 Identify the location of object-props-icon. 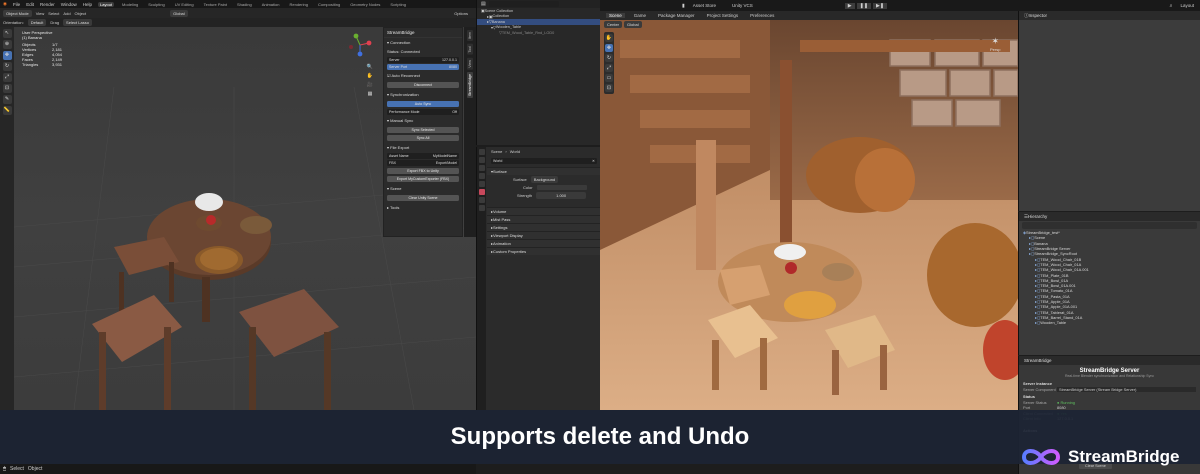
(481, 200).